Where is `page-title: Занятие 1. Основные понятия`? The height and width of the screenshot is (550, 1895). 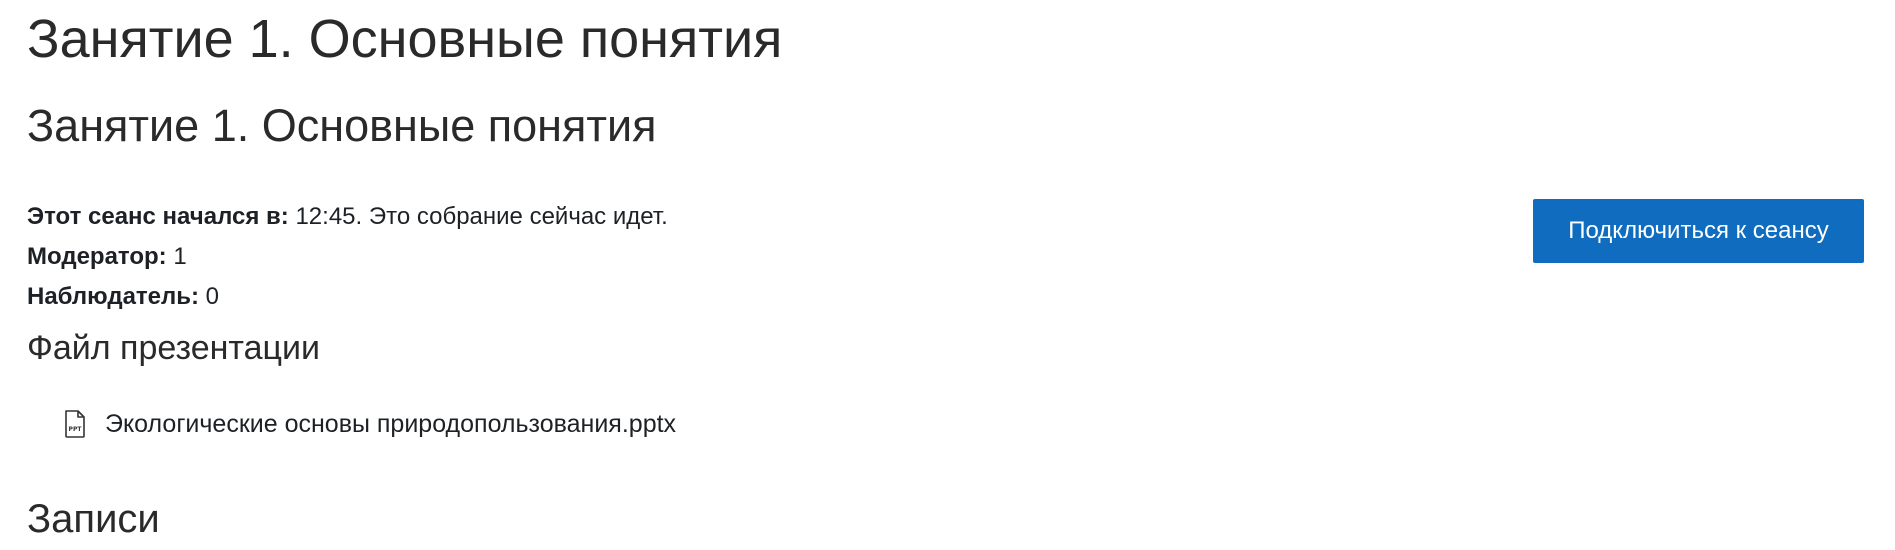
page-title: Занятие 1. Основные понятия is located at coordinates (405, 39).